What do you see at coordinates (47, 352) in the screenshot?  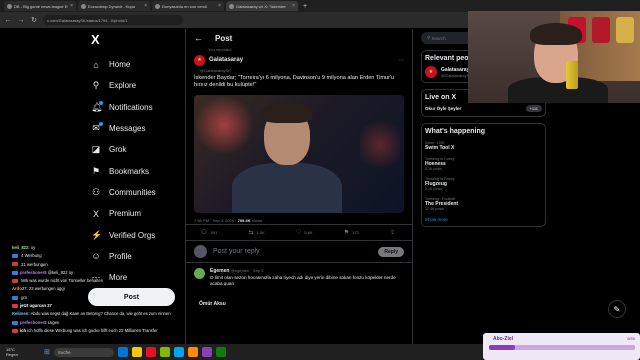 I see `start-icon: ⊞` at bounding box center [47, 352].